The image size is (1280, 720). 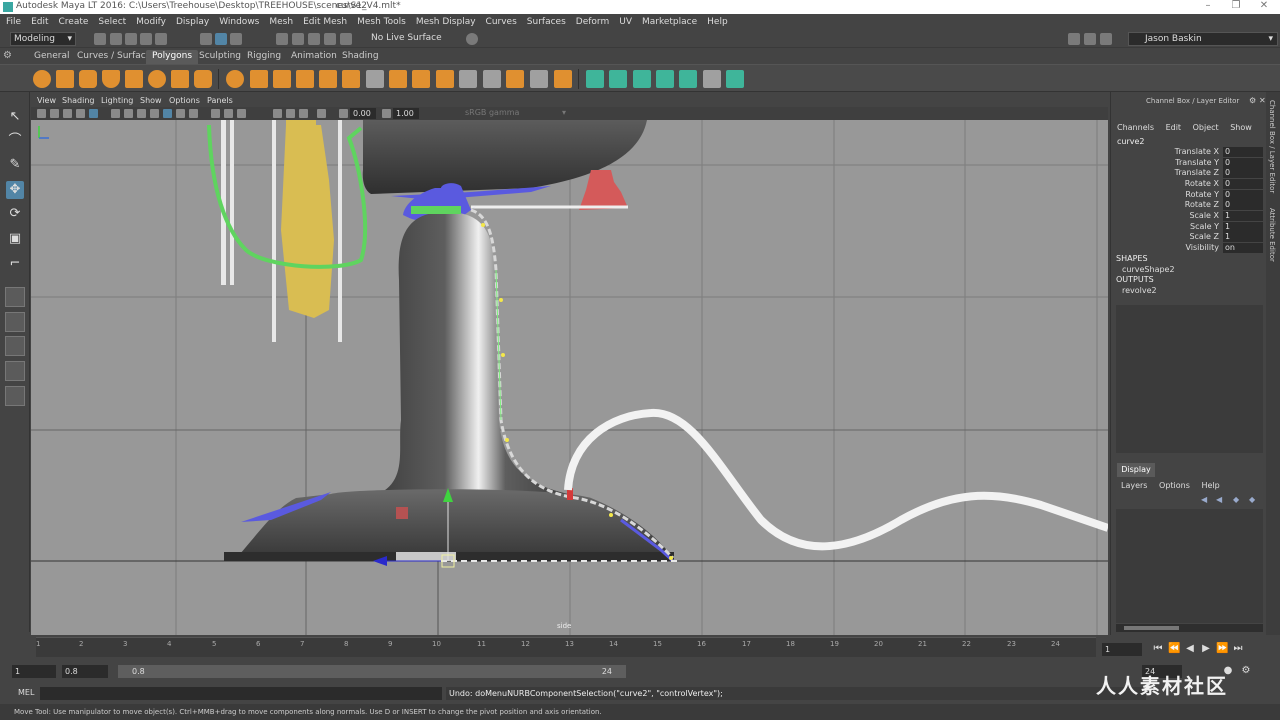 What do you see at coordinates (1139, 290) in the screenshot?
I see `output-node: revolve2` at bounding box center [1139, 290].